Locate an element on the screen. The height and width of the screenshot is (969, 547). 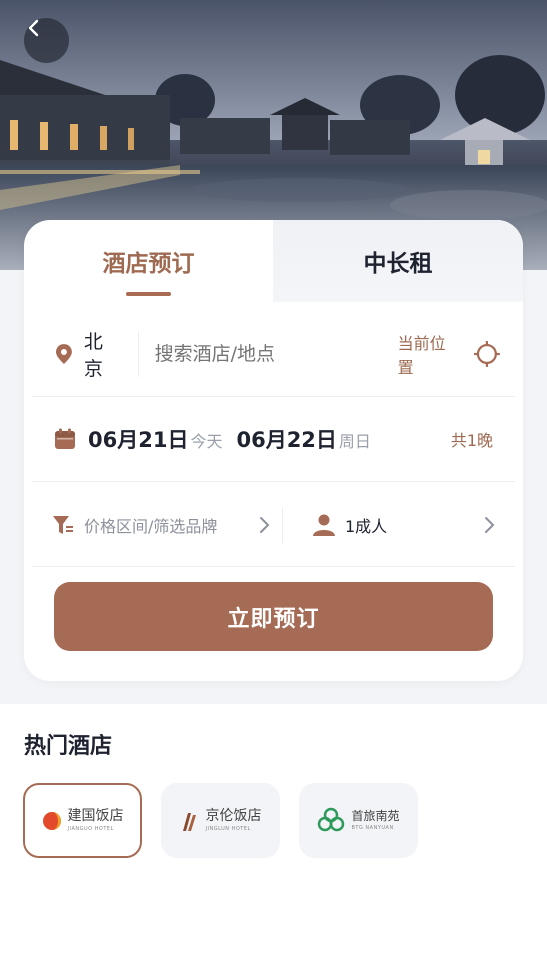
nanyuan-logo-icon is located at coordinates (331, 819).